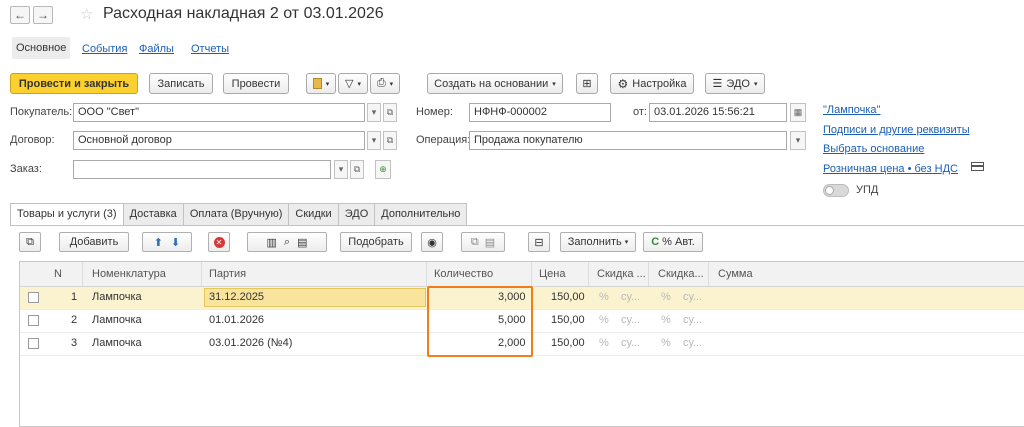 Image resolution: width=1024 pixels, height=427 pixels. Describe the element at coordinates (175, 242) in the screenshot. I see `arrow-down-icon: ⬇` at that location.